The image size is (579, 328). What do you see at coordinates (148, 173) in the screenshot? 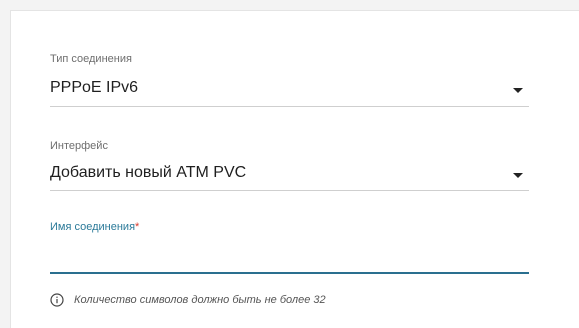
I see `interface-value: Добавить новый ATM PVC` at bounding box center [148, 173].